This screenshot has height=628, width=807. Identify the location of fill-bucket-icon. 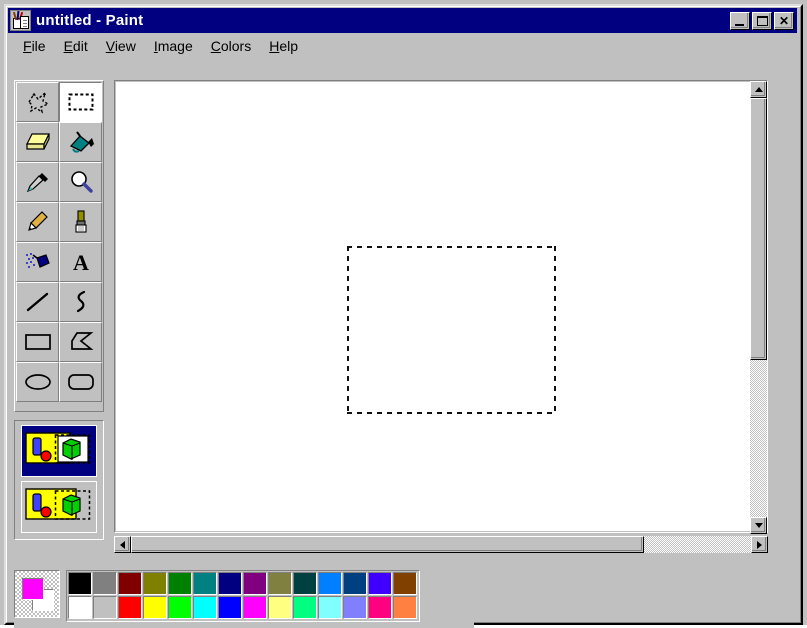
(81, 142).